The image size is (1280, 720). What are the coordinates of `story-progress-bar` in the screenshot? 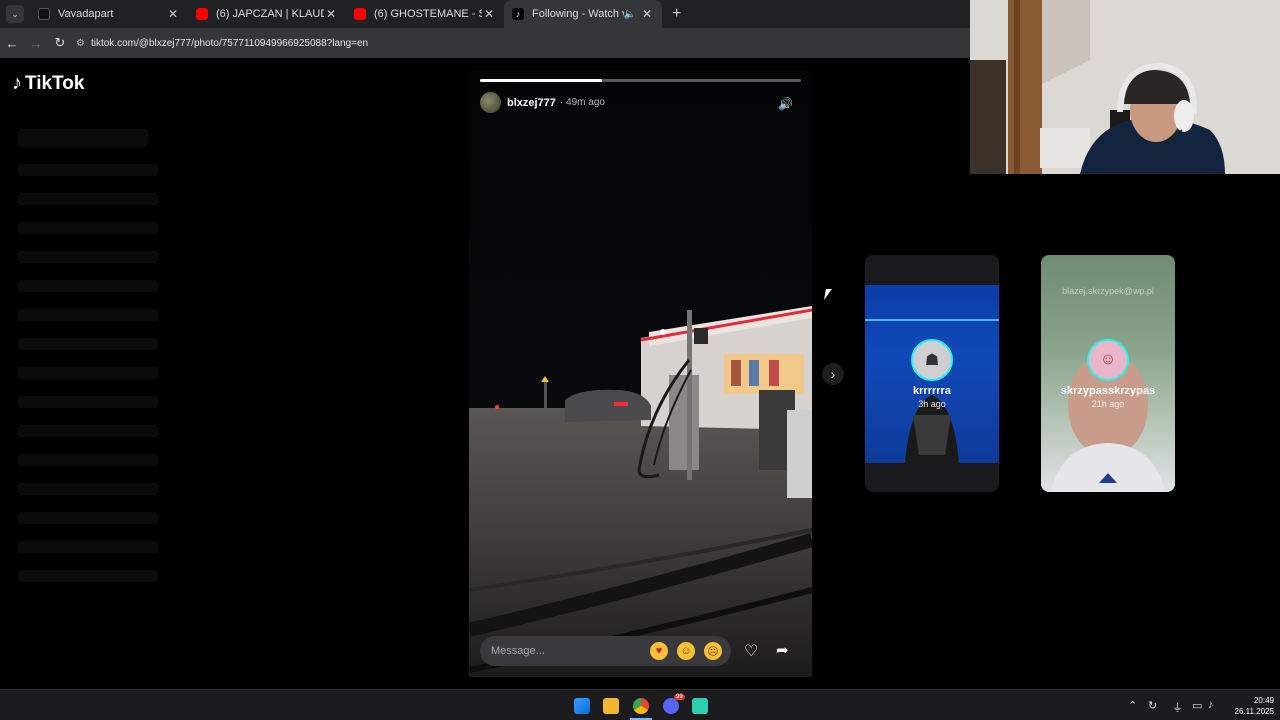 It's located at (640, 80).